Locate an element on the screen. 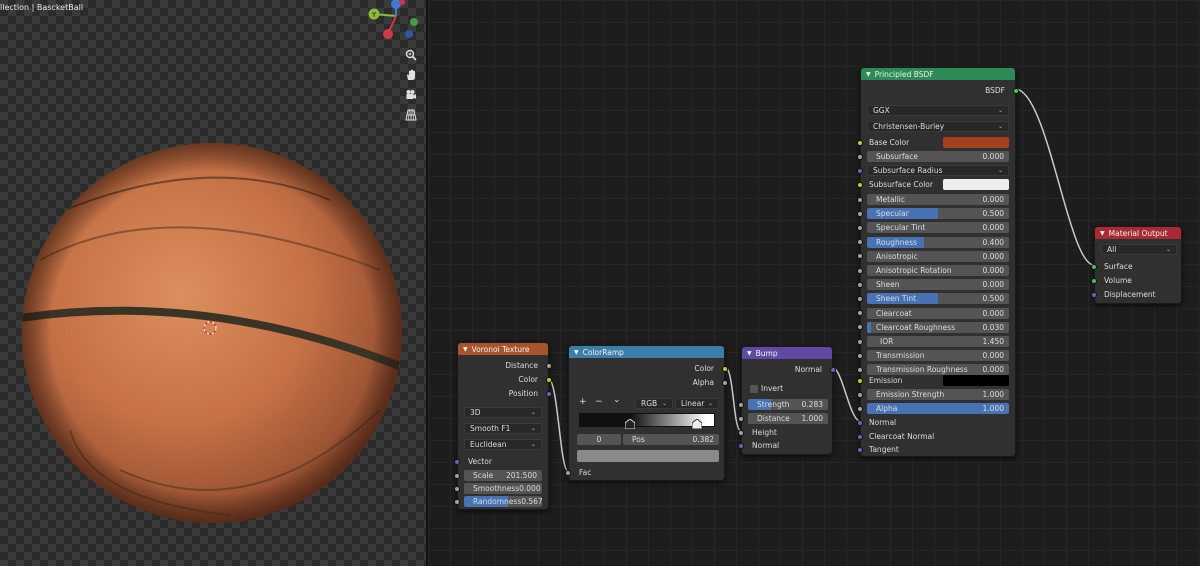 This screenshot has height=566, width=1200. input-socket-anisotropic-rotation is located at coordinates (860, 270).